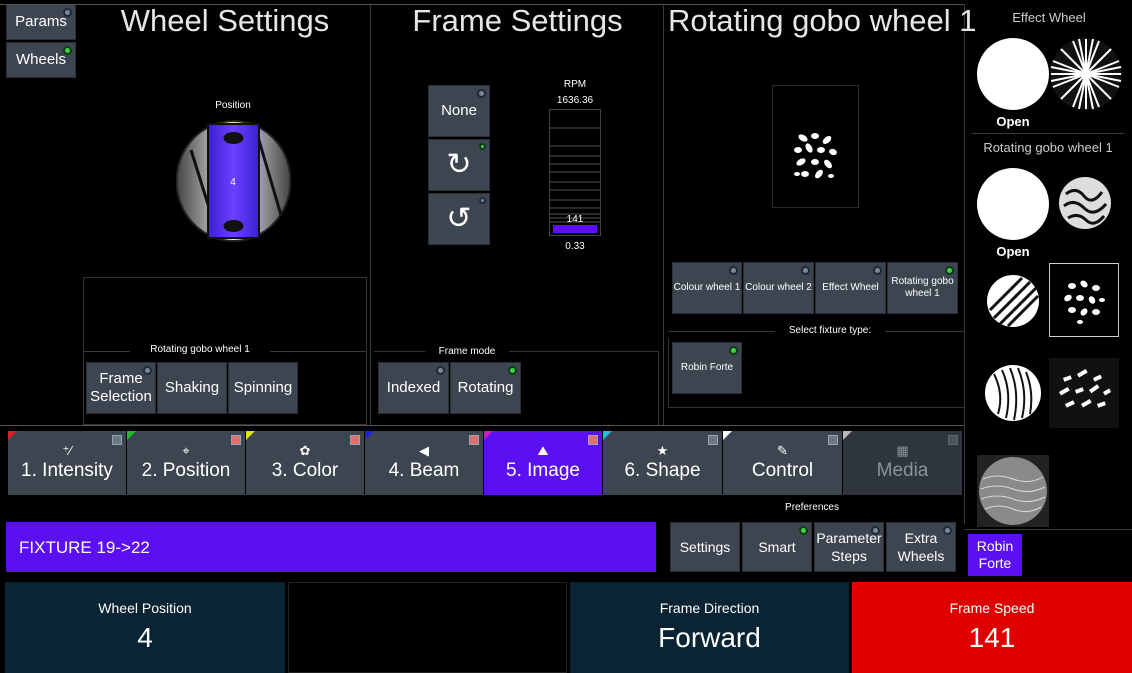 The image size is (1132, 673). I want to click on gobo-wavy, so click(1013, 393).